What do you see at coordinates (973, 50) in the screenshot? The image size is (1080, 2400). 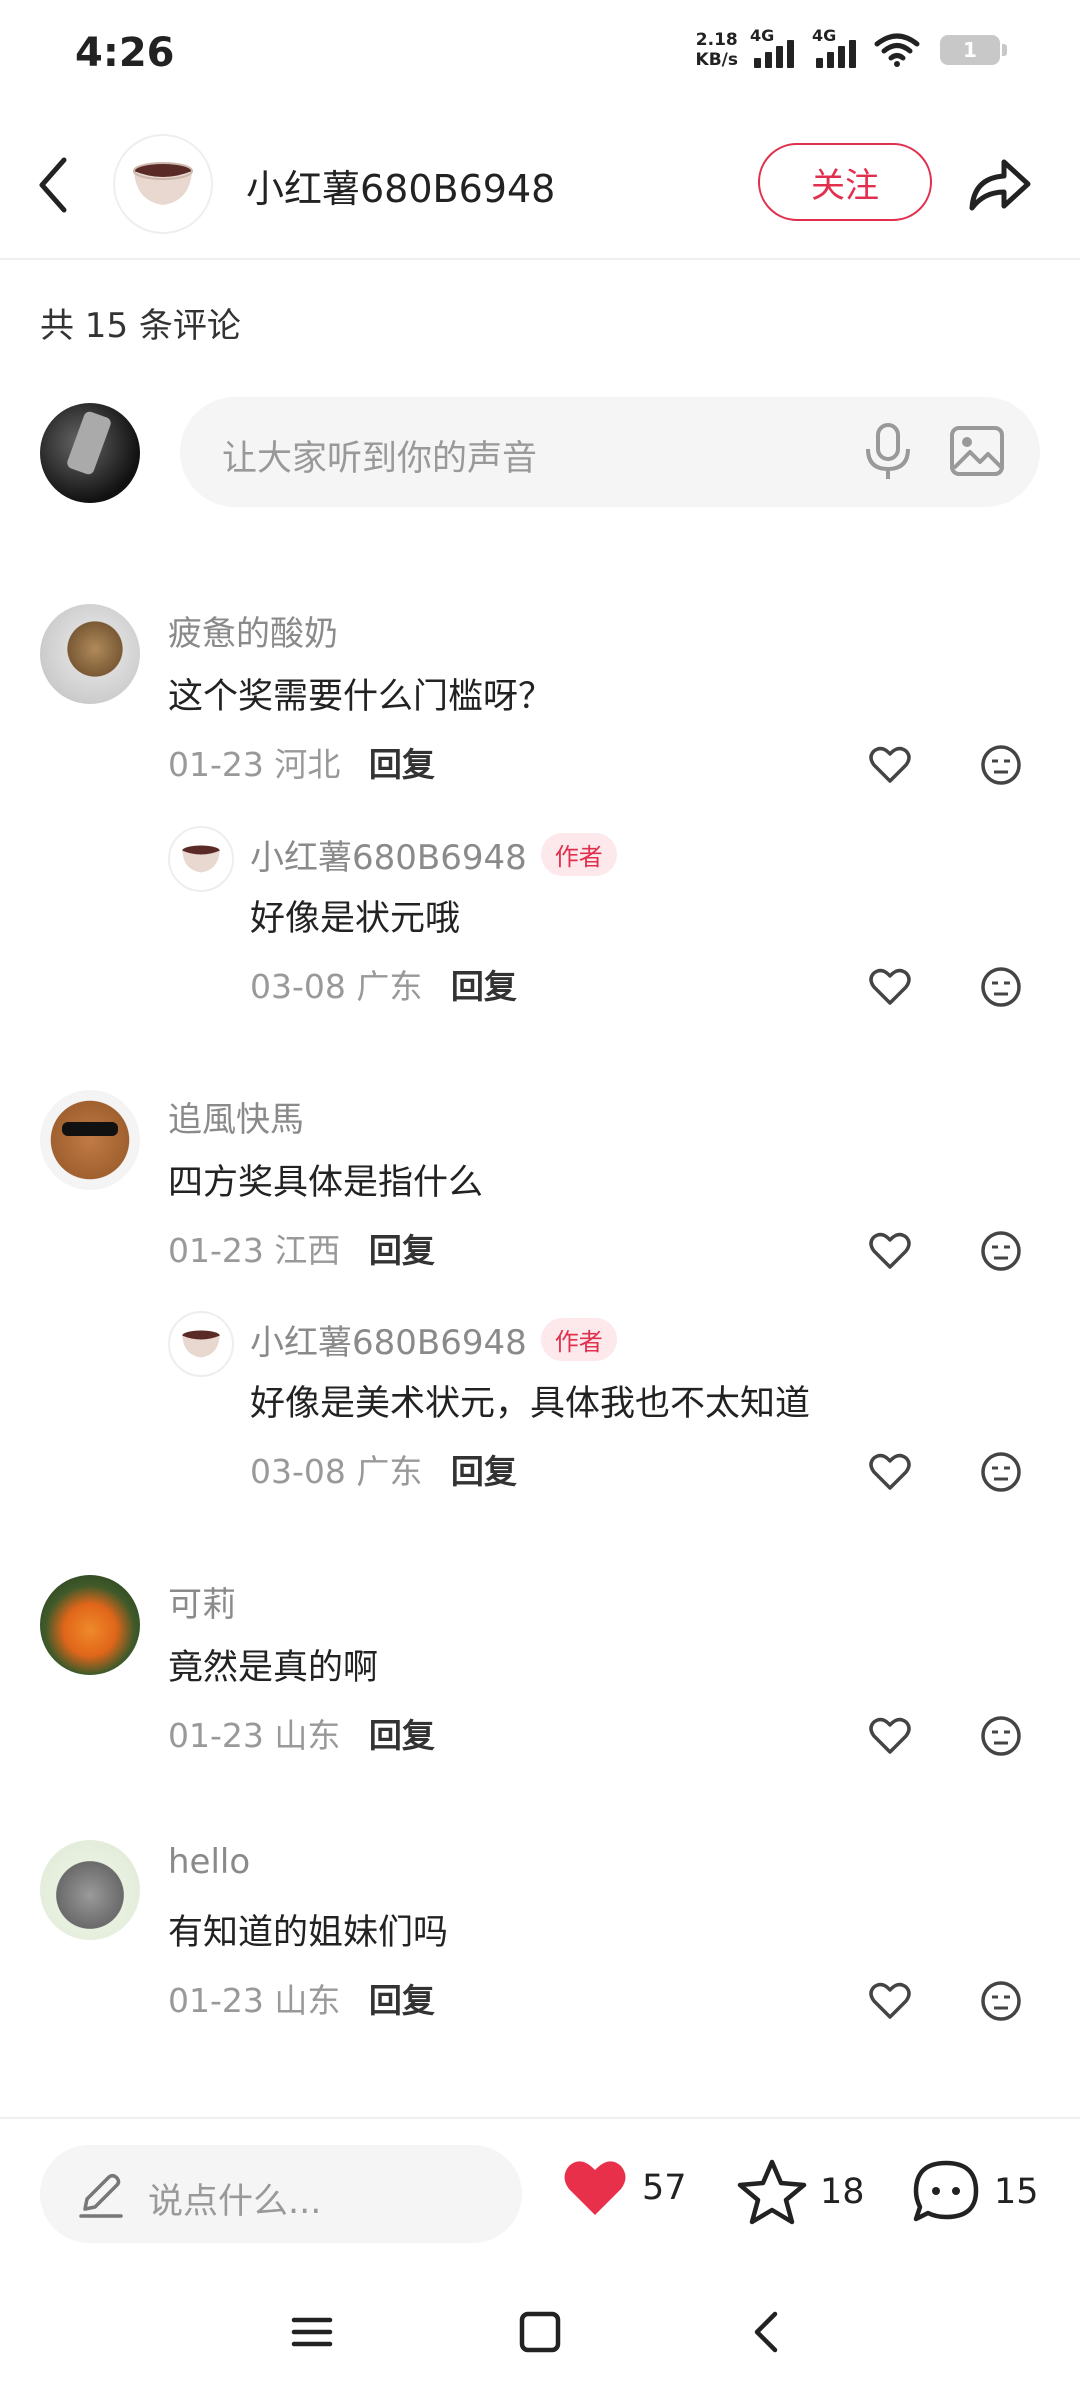 I see `battery-icon: 1` at bounding box center [973, 50].